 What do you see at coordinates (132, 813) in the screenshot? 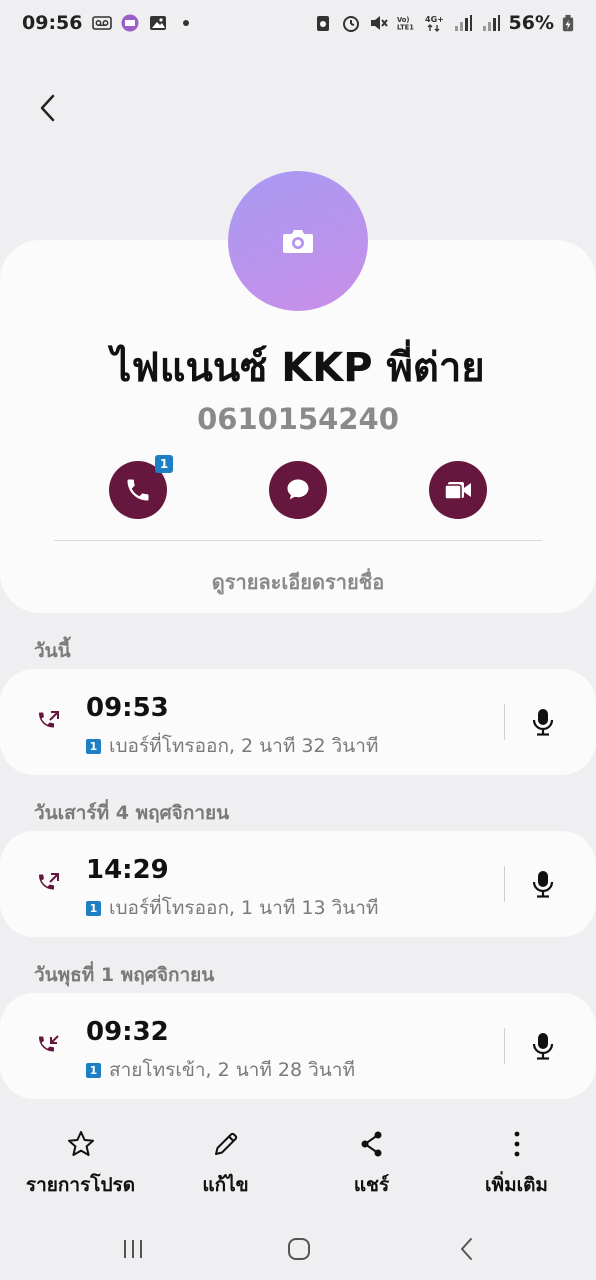
I see `section-header-date: วันเสาร์ที่ 4 พฤศจิกายน` at bounding box center [132, 813].